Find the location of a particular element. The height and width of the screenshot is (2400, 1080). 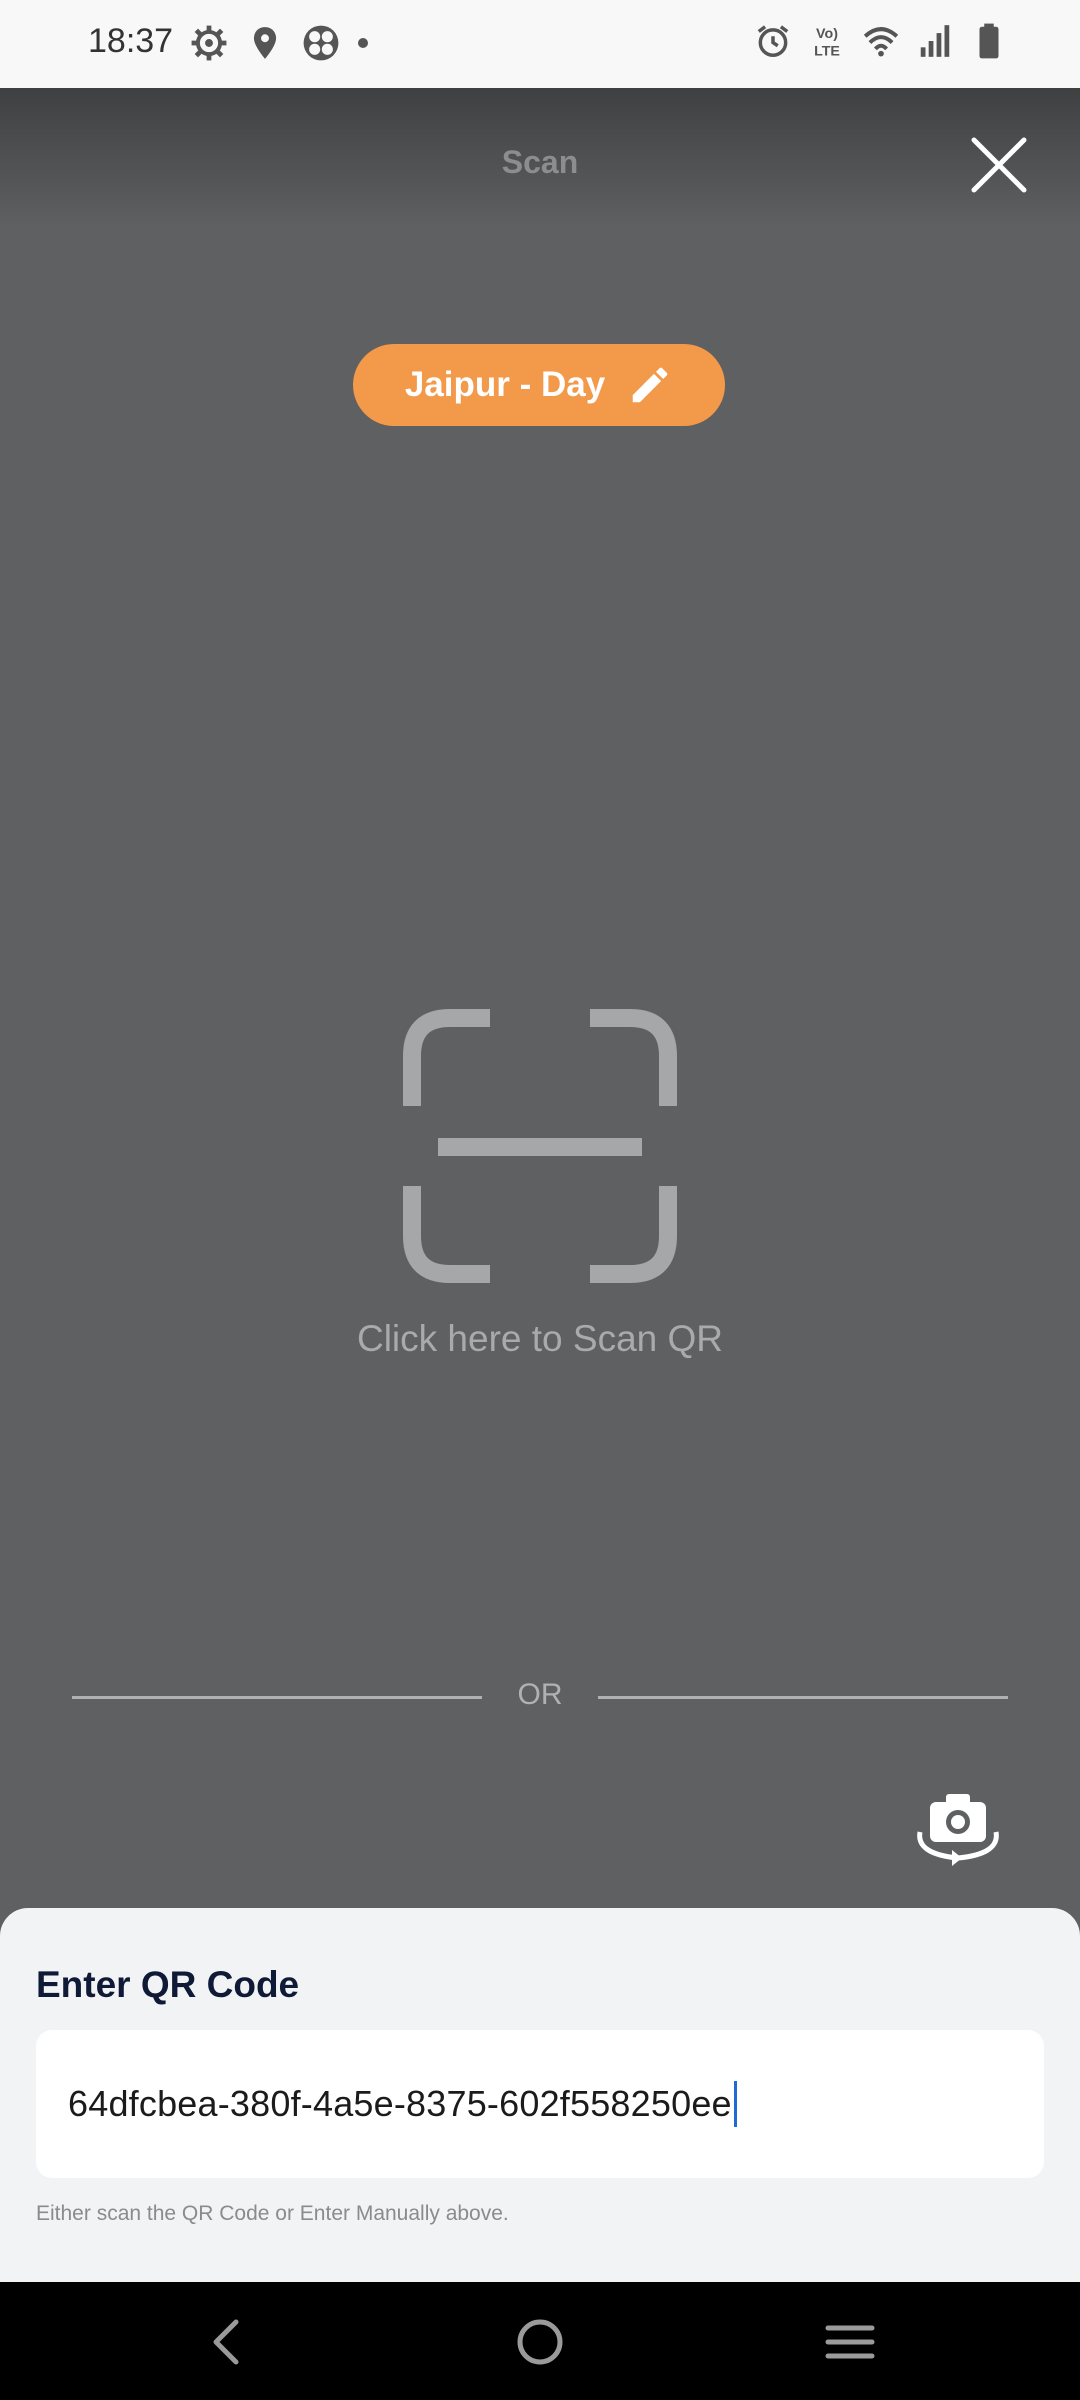

qr-code-input: 64dfcbea-380f-4a5e-8375-602f558250ee is located at coordinates (540, 2104).